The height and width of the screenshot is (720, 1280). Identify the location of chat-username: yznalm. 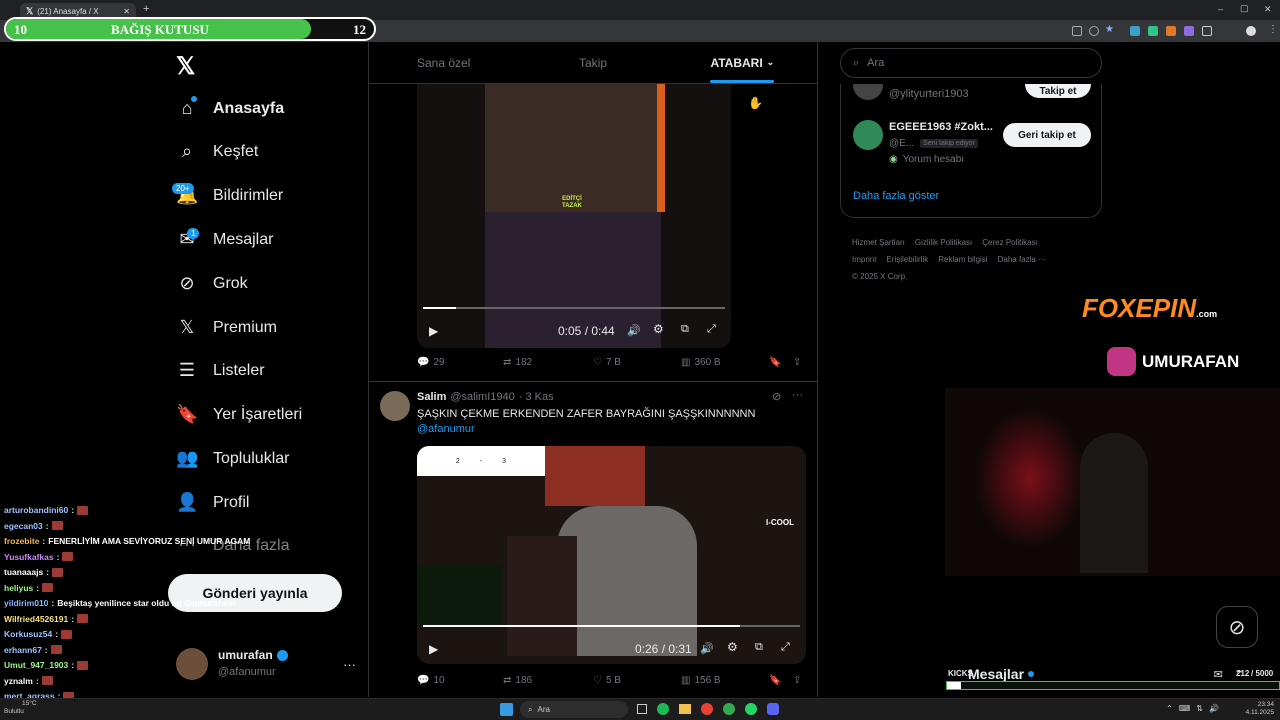
(18, 681).